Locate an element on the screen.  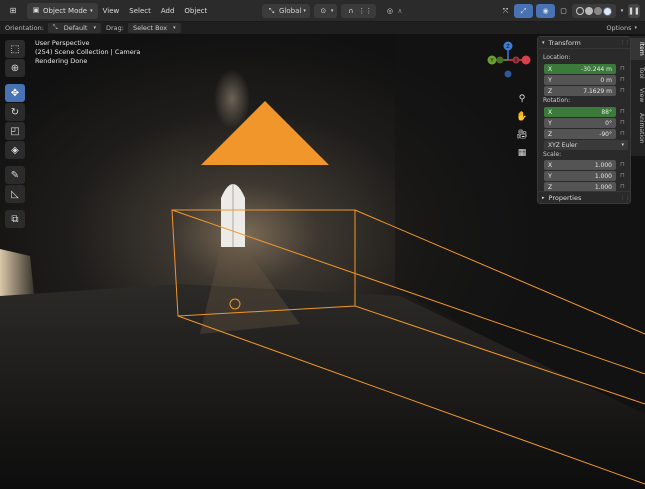
editor-type-button: ⊞ is located at coordinates (13, 11).